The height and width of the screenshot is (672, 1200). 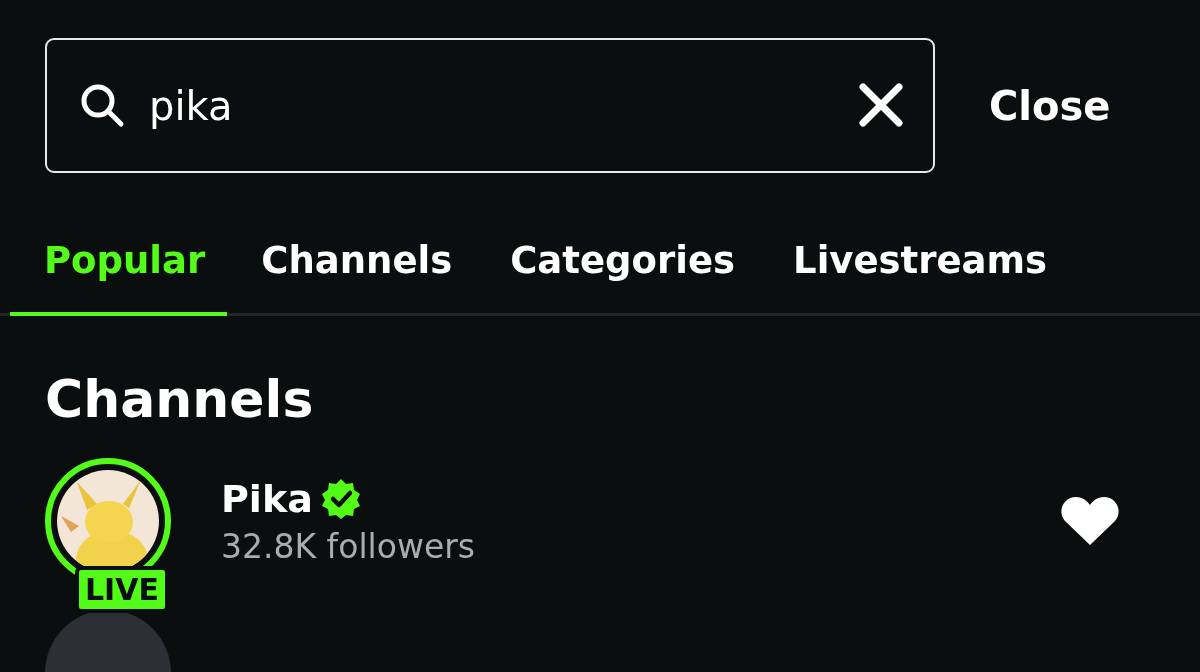 What do you see at coordinates (881, 105) in the screenshot?
I see `clear-icon` at bounding box center [881, 105].